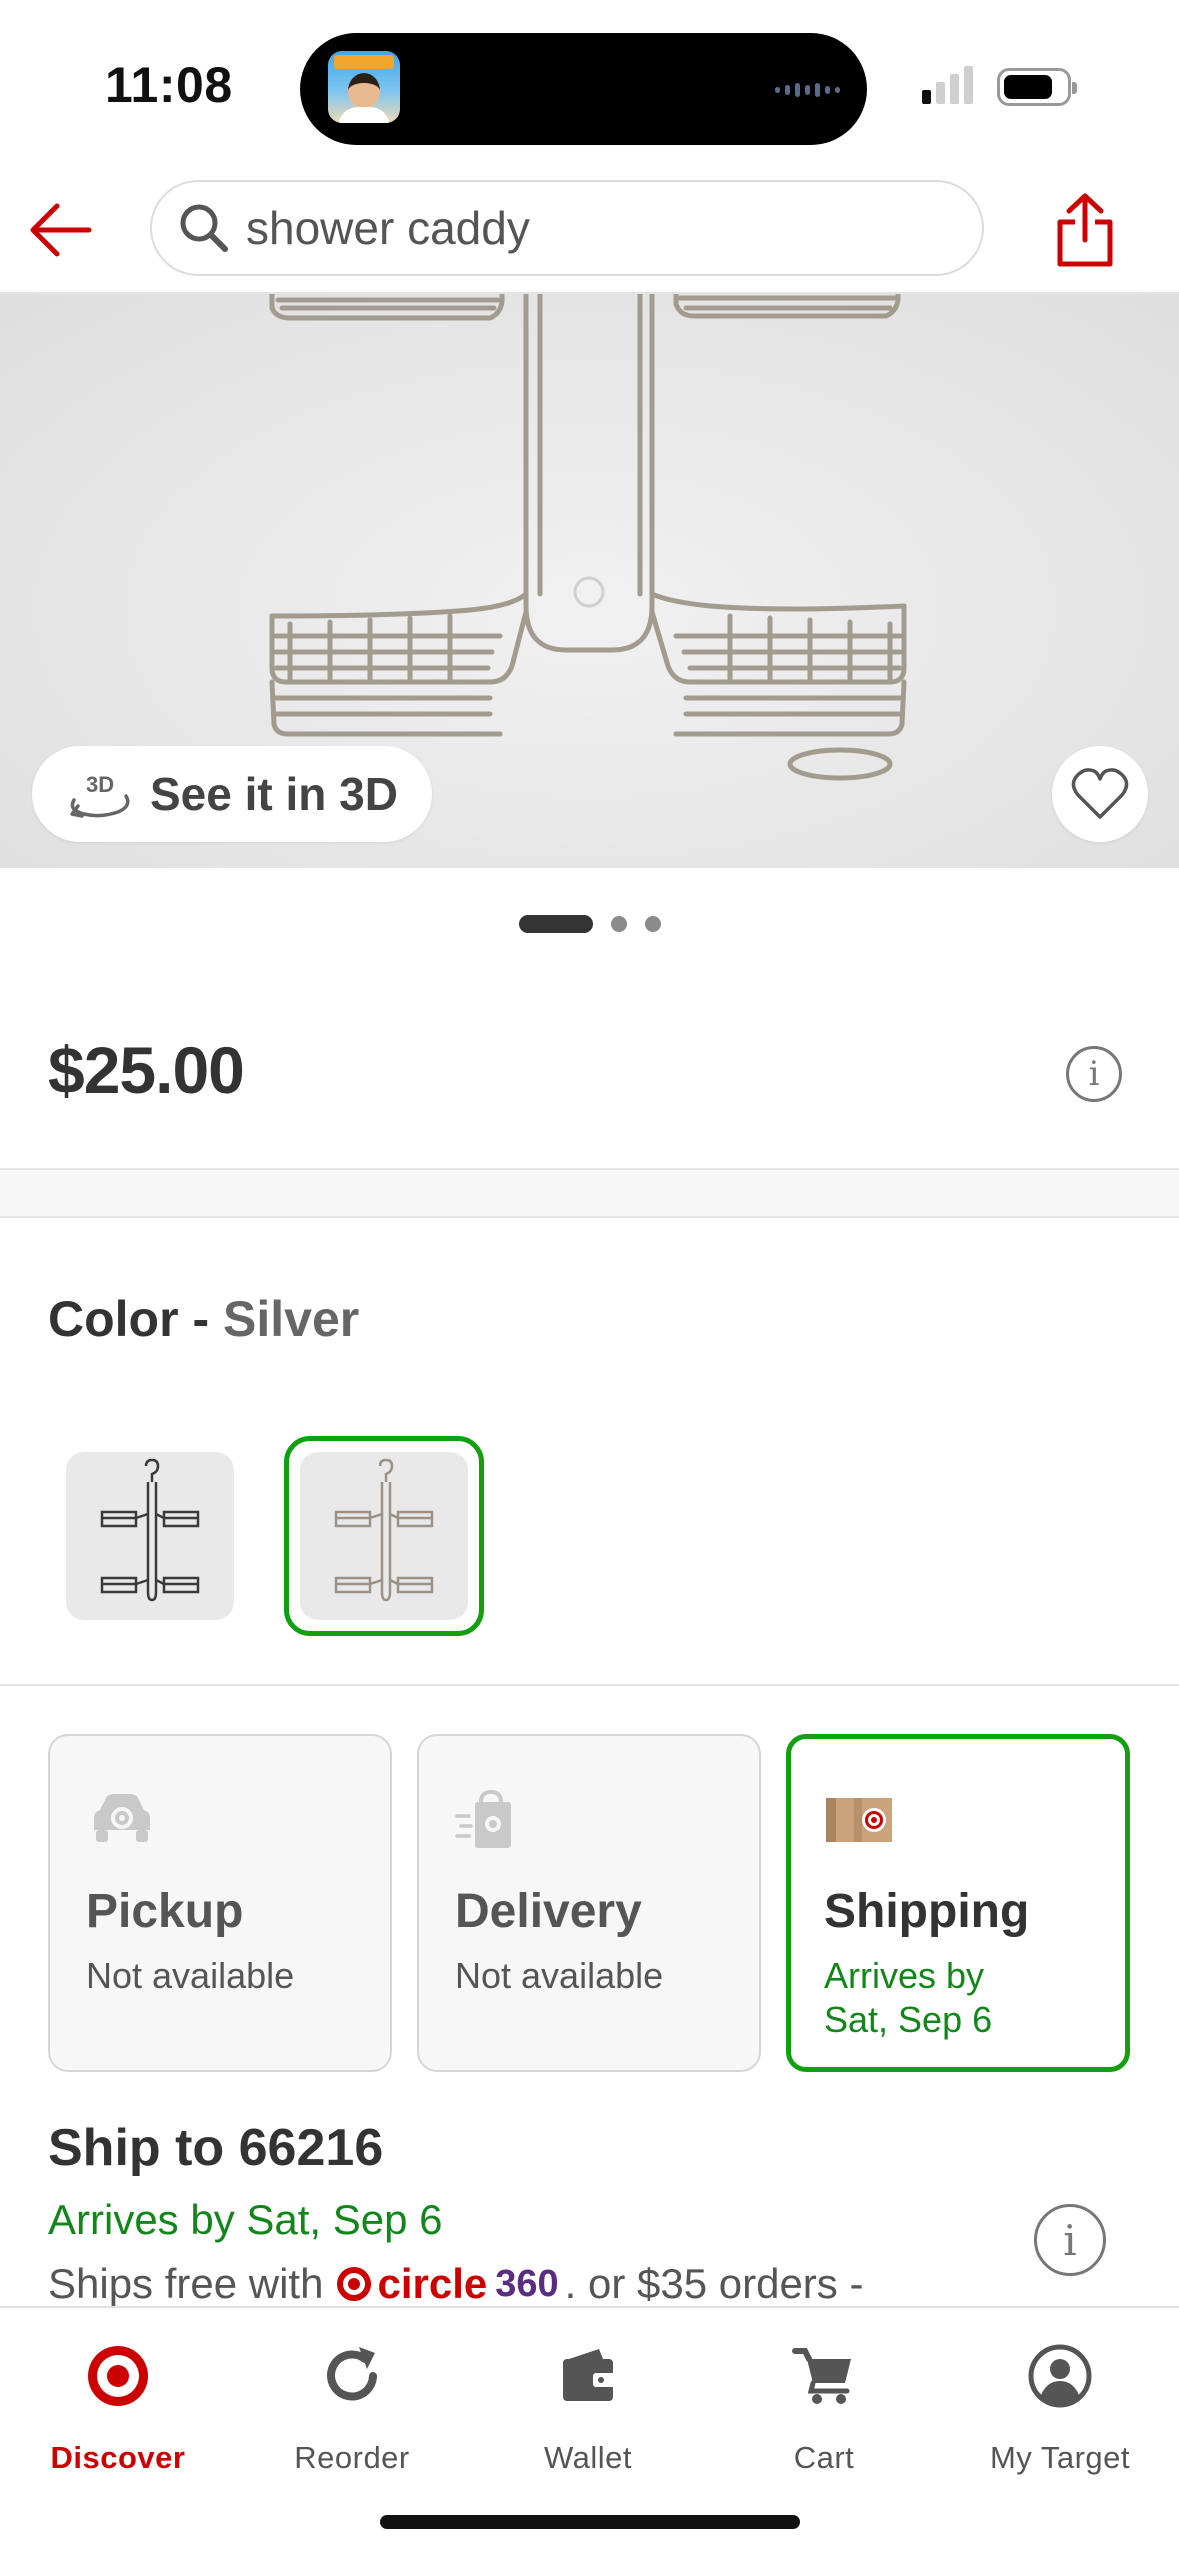 This screenshot has height=2556, width=1179. Describe the element at coordinates (352, 2376) in the screenshot. I see `reorder-icon` at that location.